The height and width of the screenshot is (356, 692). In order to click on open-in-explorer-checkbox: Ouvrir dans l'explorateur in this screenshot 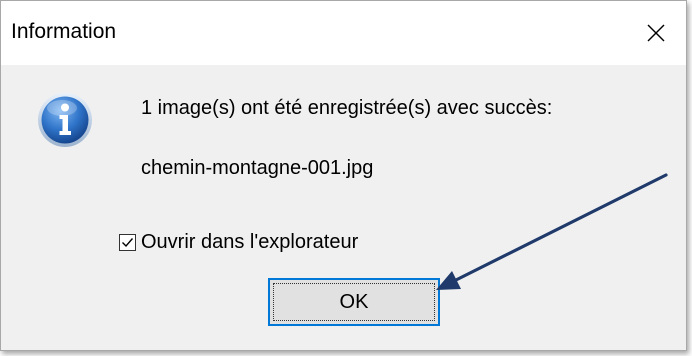, I will do `click(238, 242)`.